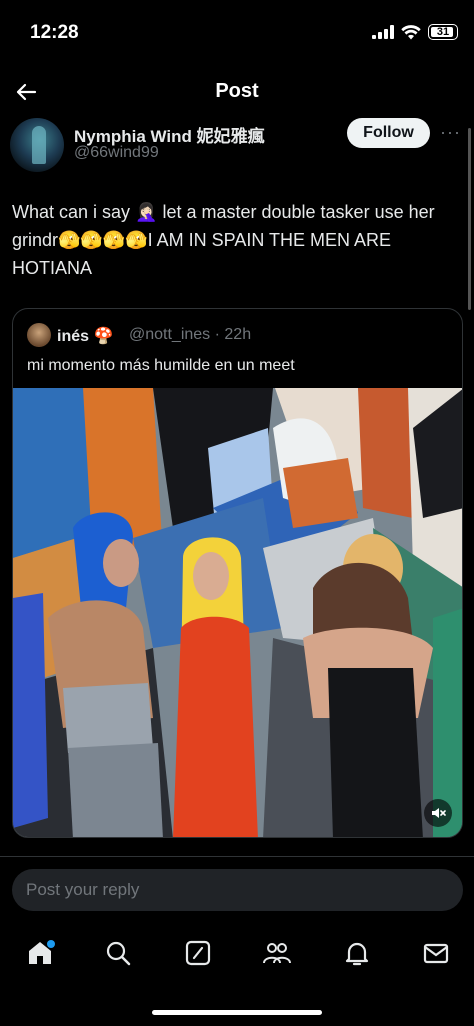 Image resolution: width=474 pixels, height=1026 pixels. What do you see at coordinates (190, 334) in the screenshot?
I see `quoted-author-meta: @nott_ines · 22h` at bounding box center [190, 334].